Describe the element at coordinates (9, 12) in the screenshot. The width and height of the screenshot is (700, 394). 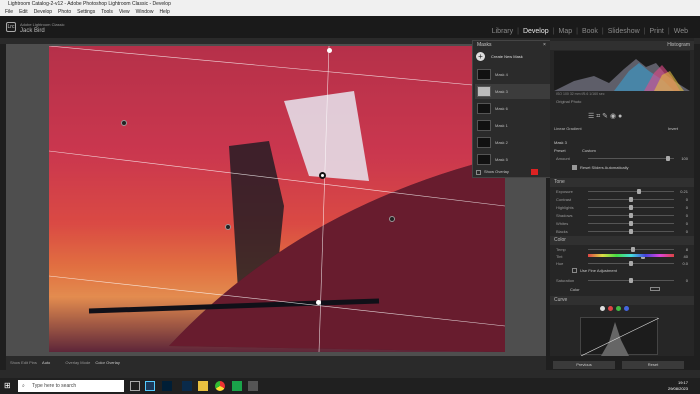
I see `menu-file: File` at that location.